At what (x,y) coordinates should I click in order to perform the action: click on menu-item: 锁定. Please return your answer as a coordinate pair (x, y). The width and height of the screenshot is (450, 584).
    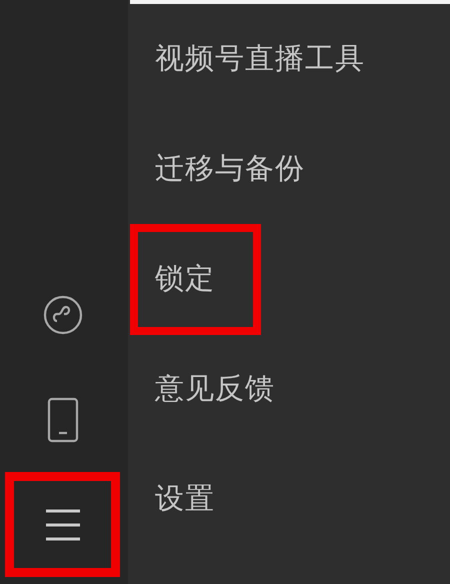
    Looking at the image, I should click on (185, 279).